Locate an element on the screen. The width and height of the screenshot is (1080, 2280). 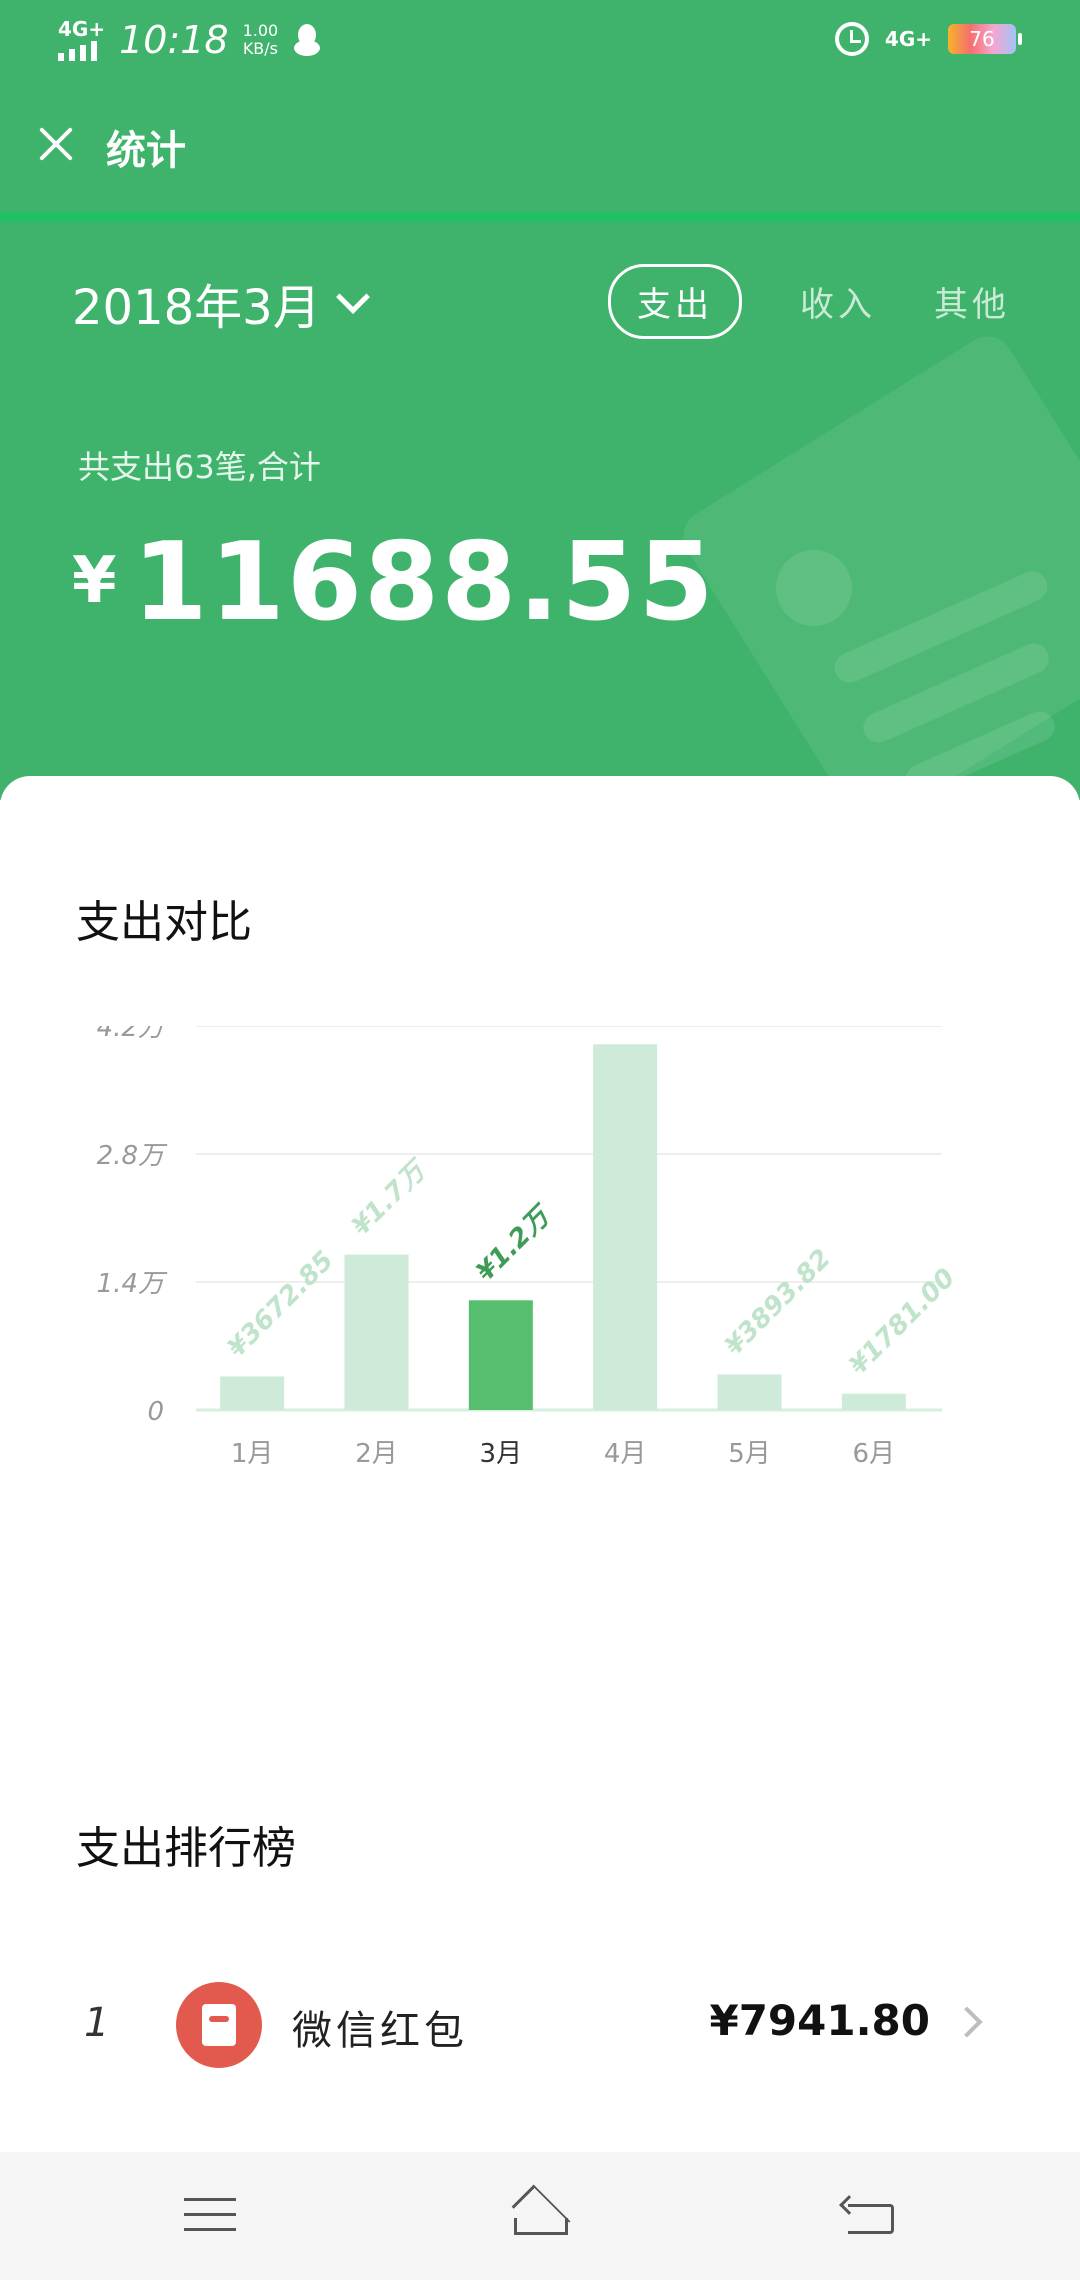
chevron-right-icon is located at coordinates (967, 2022).